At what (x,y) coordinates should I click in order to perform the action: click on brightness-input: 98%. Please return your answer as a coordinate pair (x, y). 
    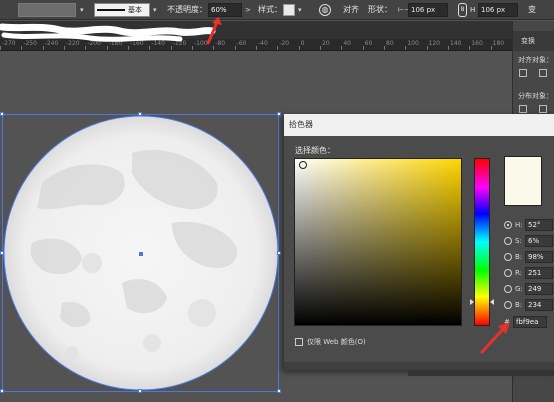
    Looking at the image, I should click on (539, 257).